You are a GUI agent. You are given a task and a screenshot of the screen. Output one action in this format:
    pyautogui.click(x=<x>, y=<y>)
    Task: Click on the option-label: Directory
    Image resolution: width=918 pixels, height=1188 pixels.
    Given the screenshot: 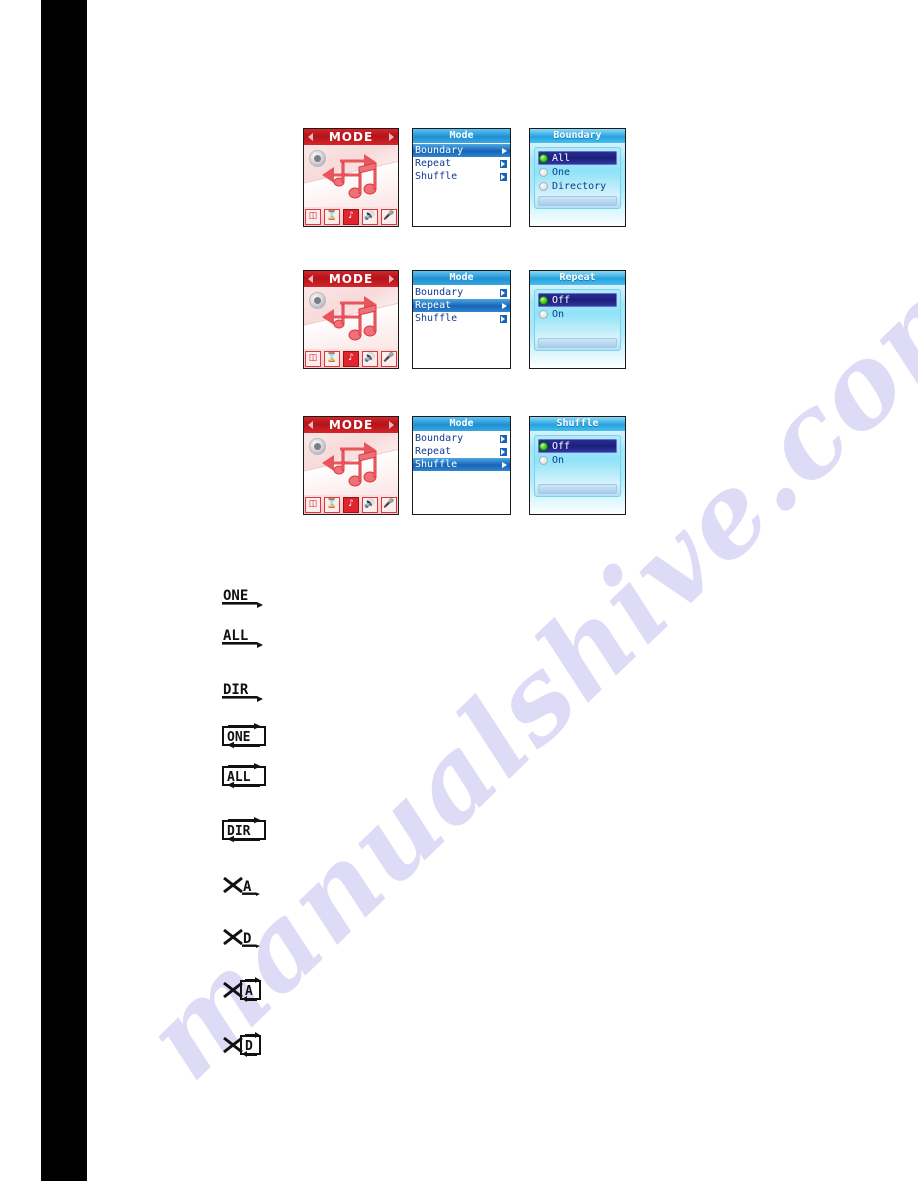 What is the action you would take?
    pyautogui.click(x=579, y=186)
    